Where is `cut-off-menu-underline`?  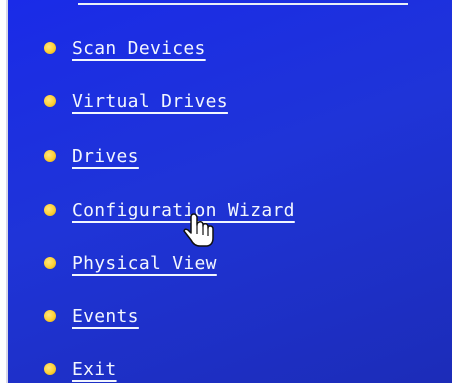
cut-off-menu-underline is located at coordinates (243, 4).